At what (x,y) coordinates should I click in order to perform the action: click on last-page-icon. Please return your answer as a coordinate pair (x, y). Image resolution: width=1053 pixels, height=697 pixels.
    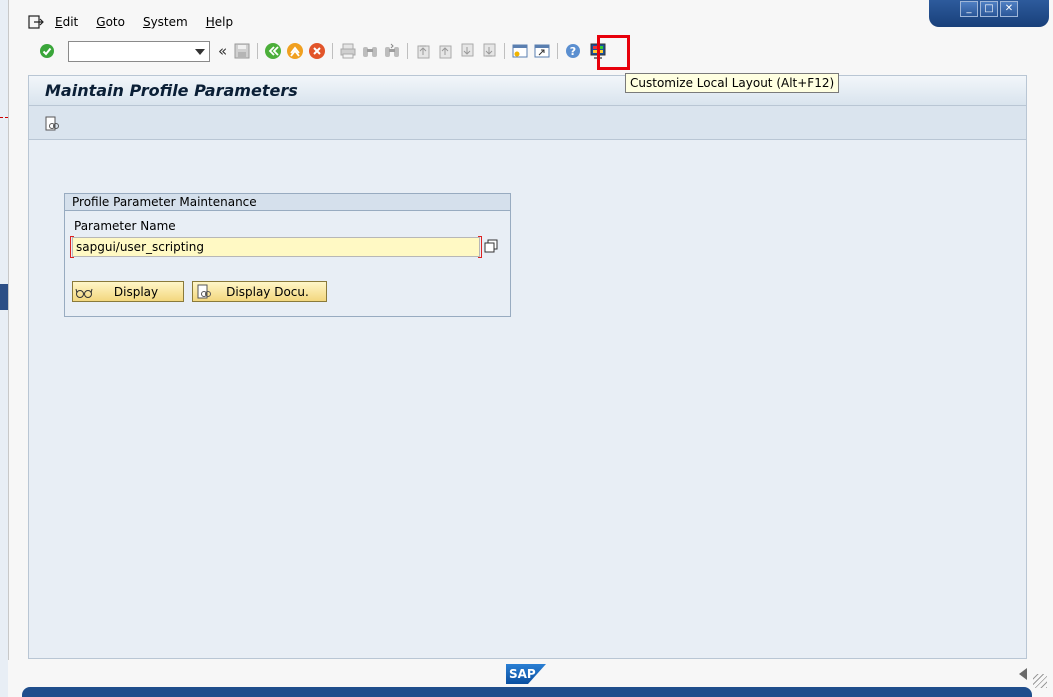
    Looking at the image, I should click on (489, 51).